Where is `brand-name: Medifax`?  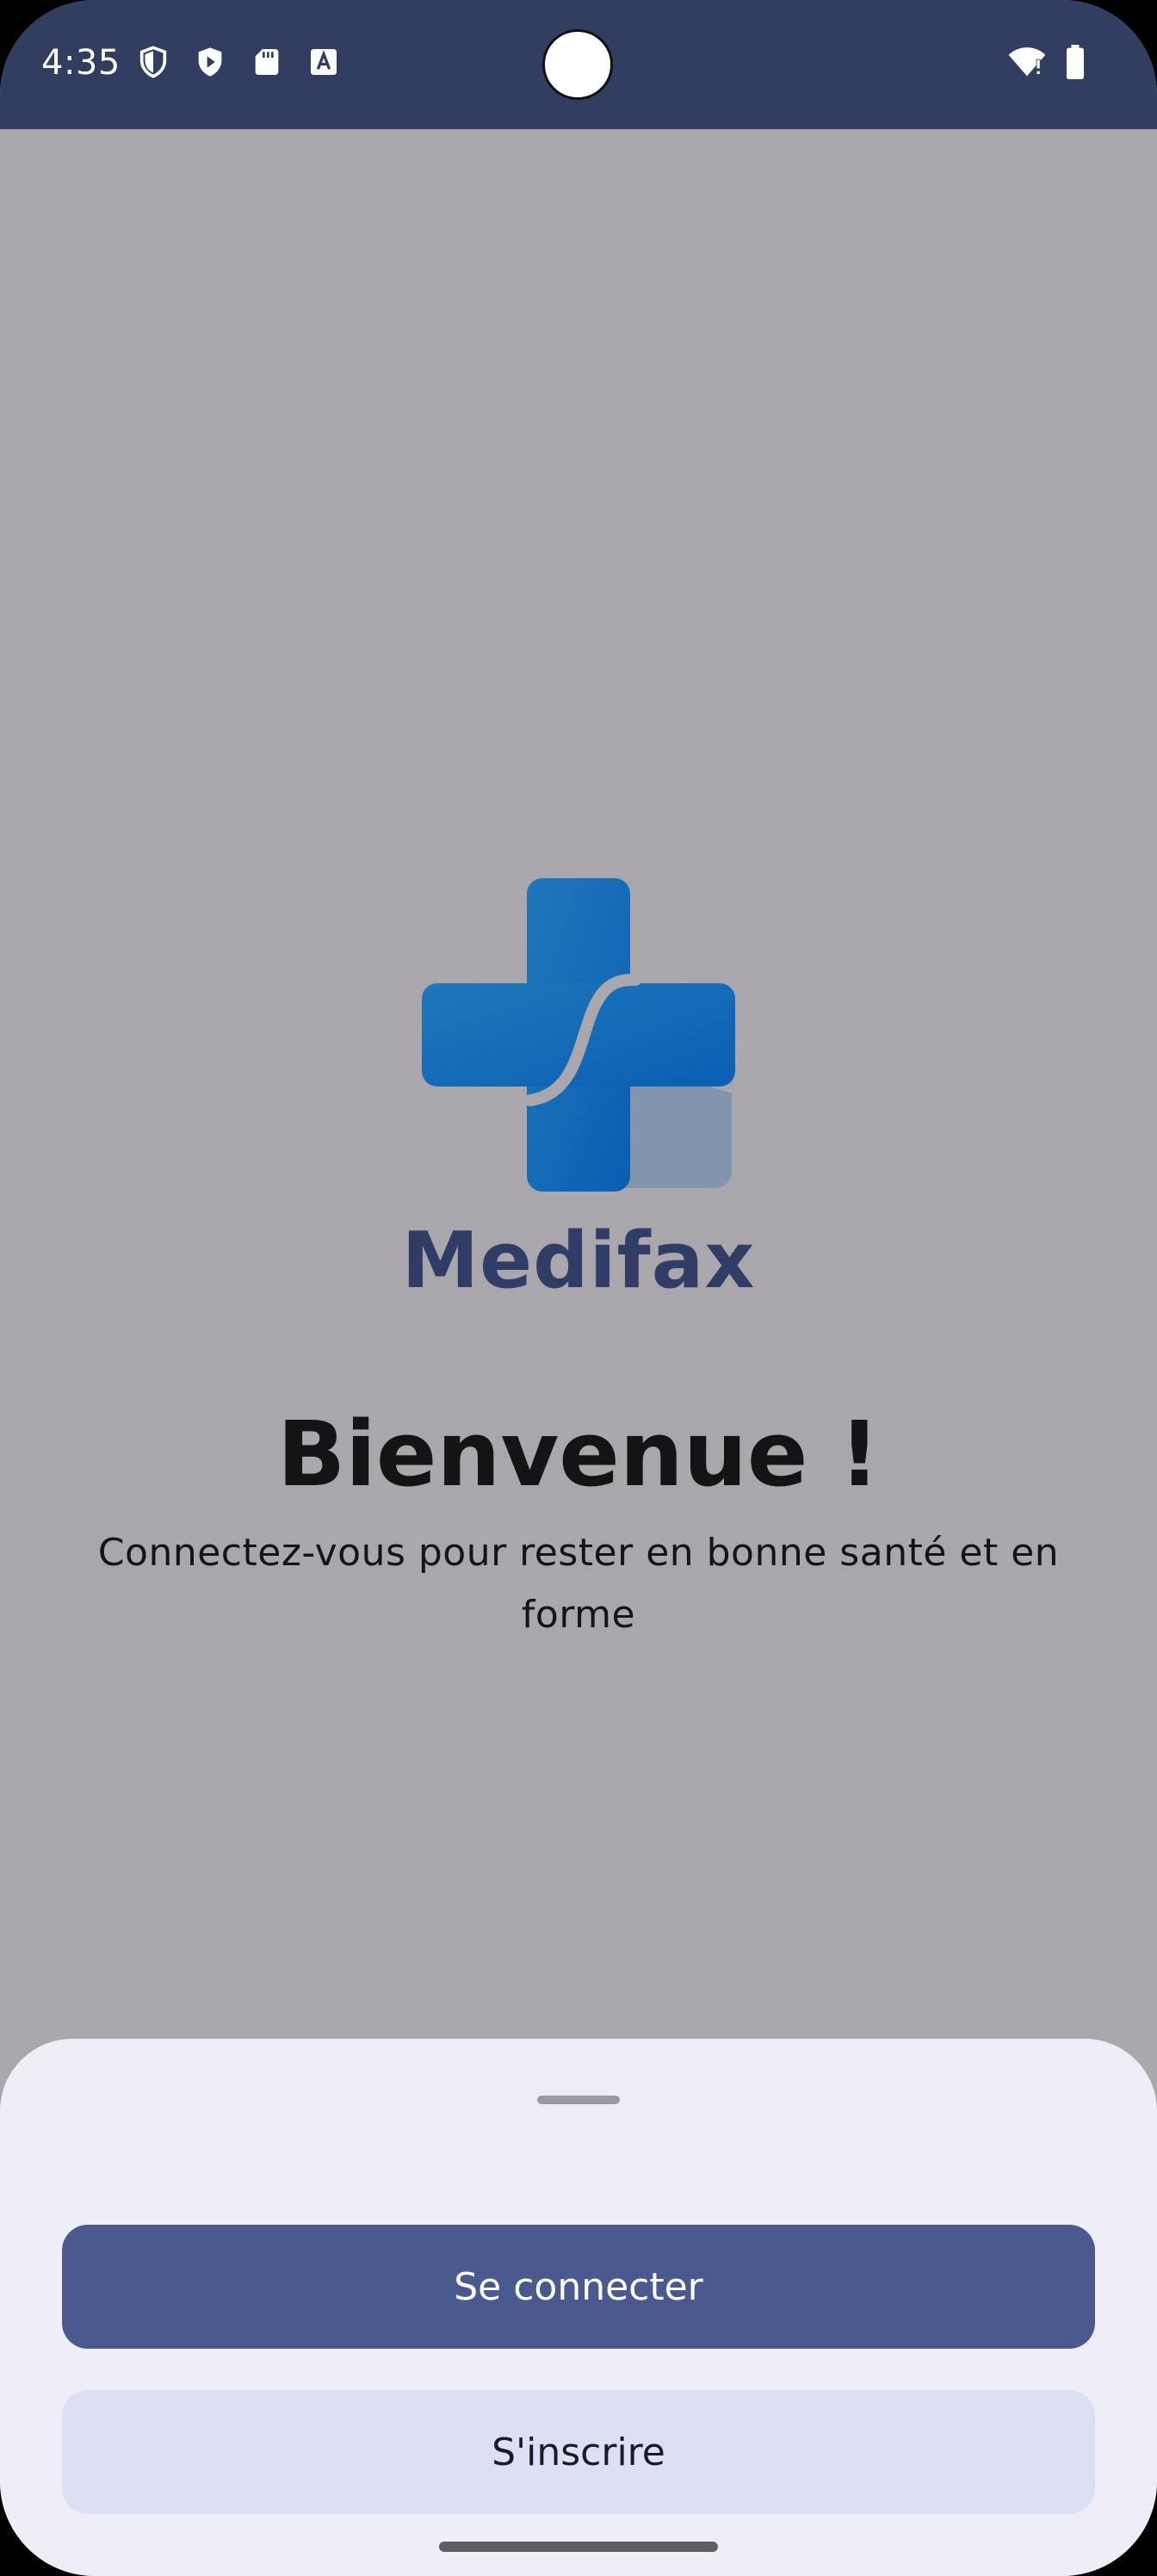 brand-name: Medifax is located at coordinates (579, 1261).